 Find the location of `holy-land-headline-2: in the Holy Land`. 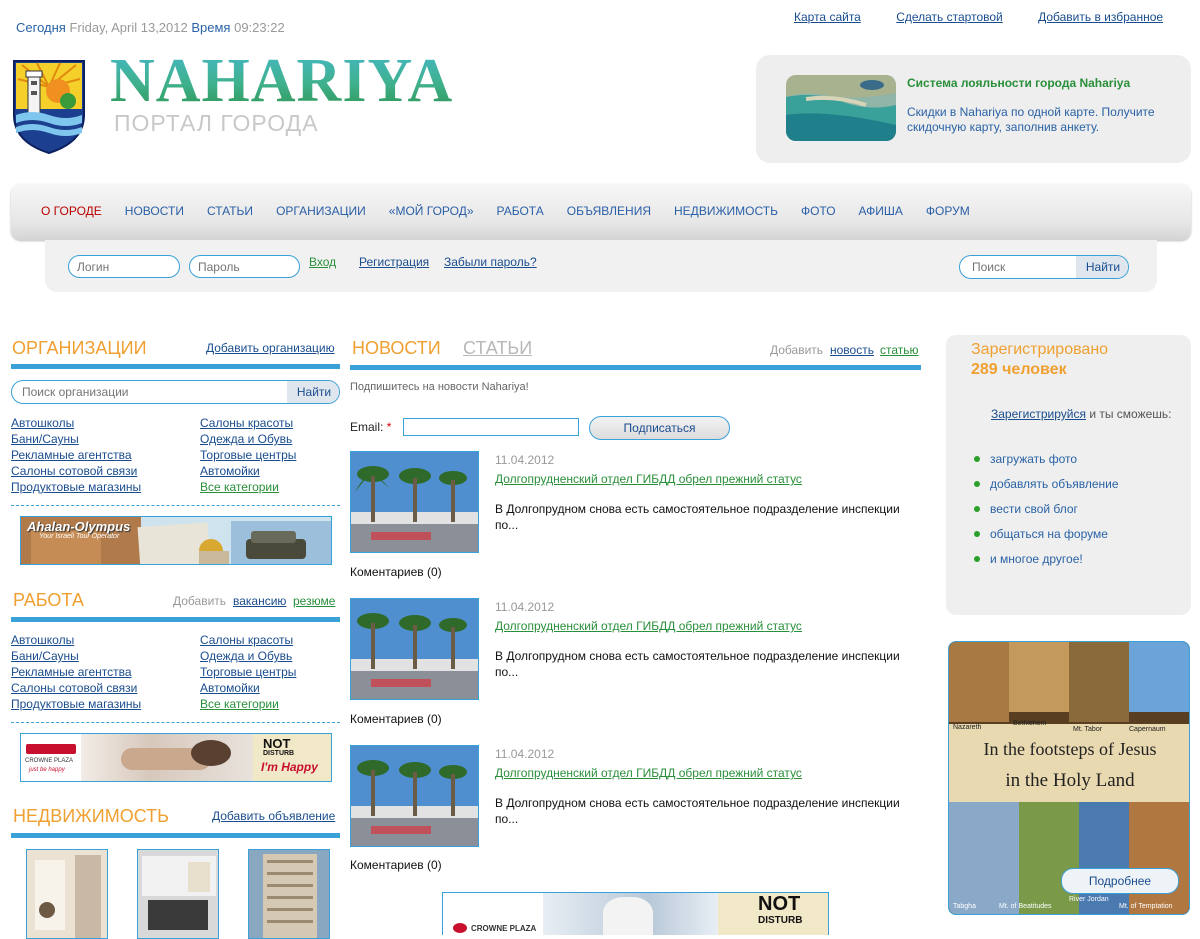

holy-land-headline-2: in the Holy Land is located at coordinates (1070, 780).